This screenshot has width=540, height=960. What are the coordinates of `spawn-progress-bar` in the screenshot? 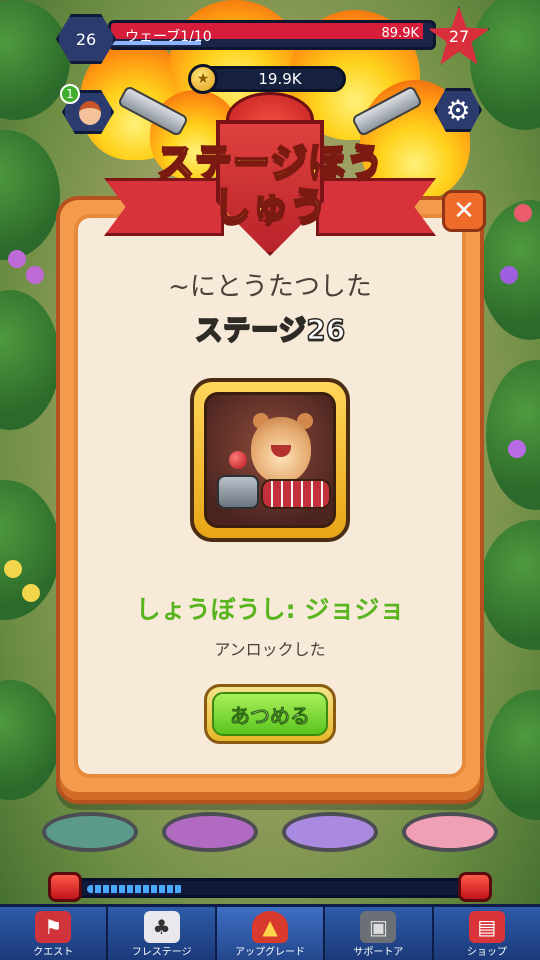 It's located at (268, 888).